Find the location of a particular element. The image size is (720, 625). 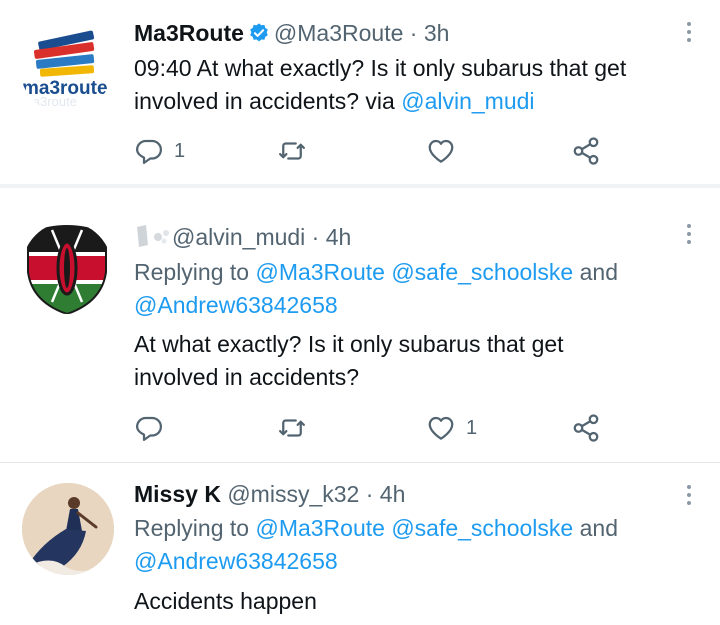

verified-icon is located at coordinates (259, 33).